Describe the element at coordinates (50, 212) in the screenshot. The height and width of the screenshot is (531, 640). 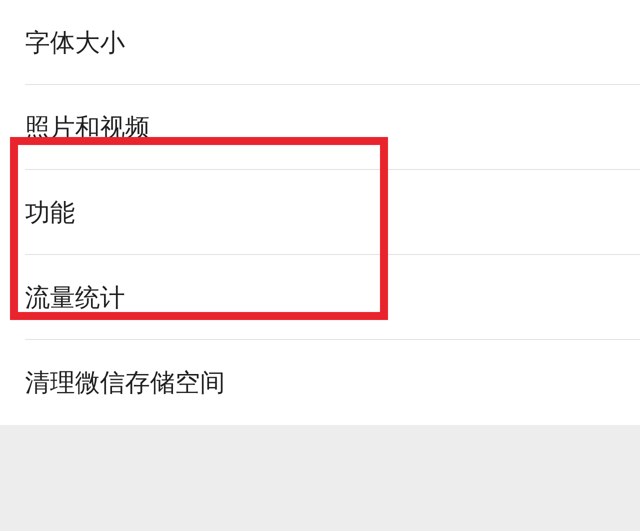
I see `settings-item: 功能` at that location.